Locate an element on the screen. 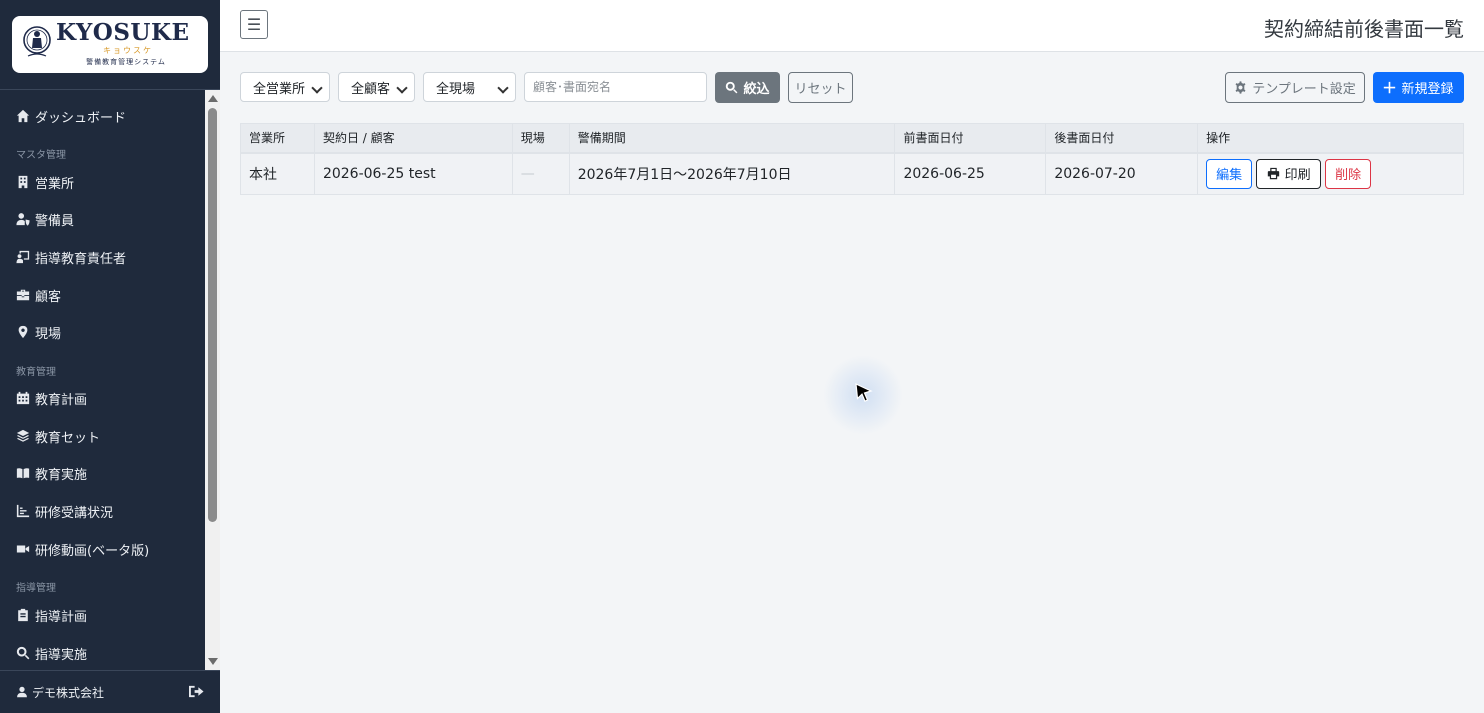 The image size is (1484, 713). column-header: 営業所 is located at coordinates (277, 138).